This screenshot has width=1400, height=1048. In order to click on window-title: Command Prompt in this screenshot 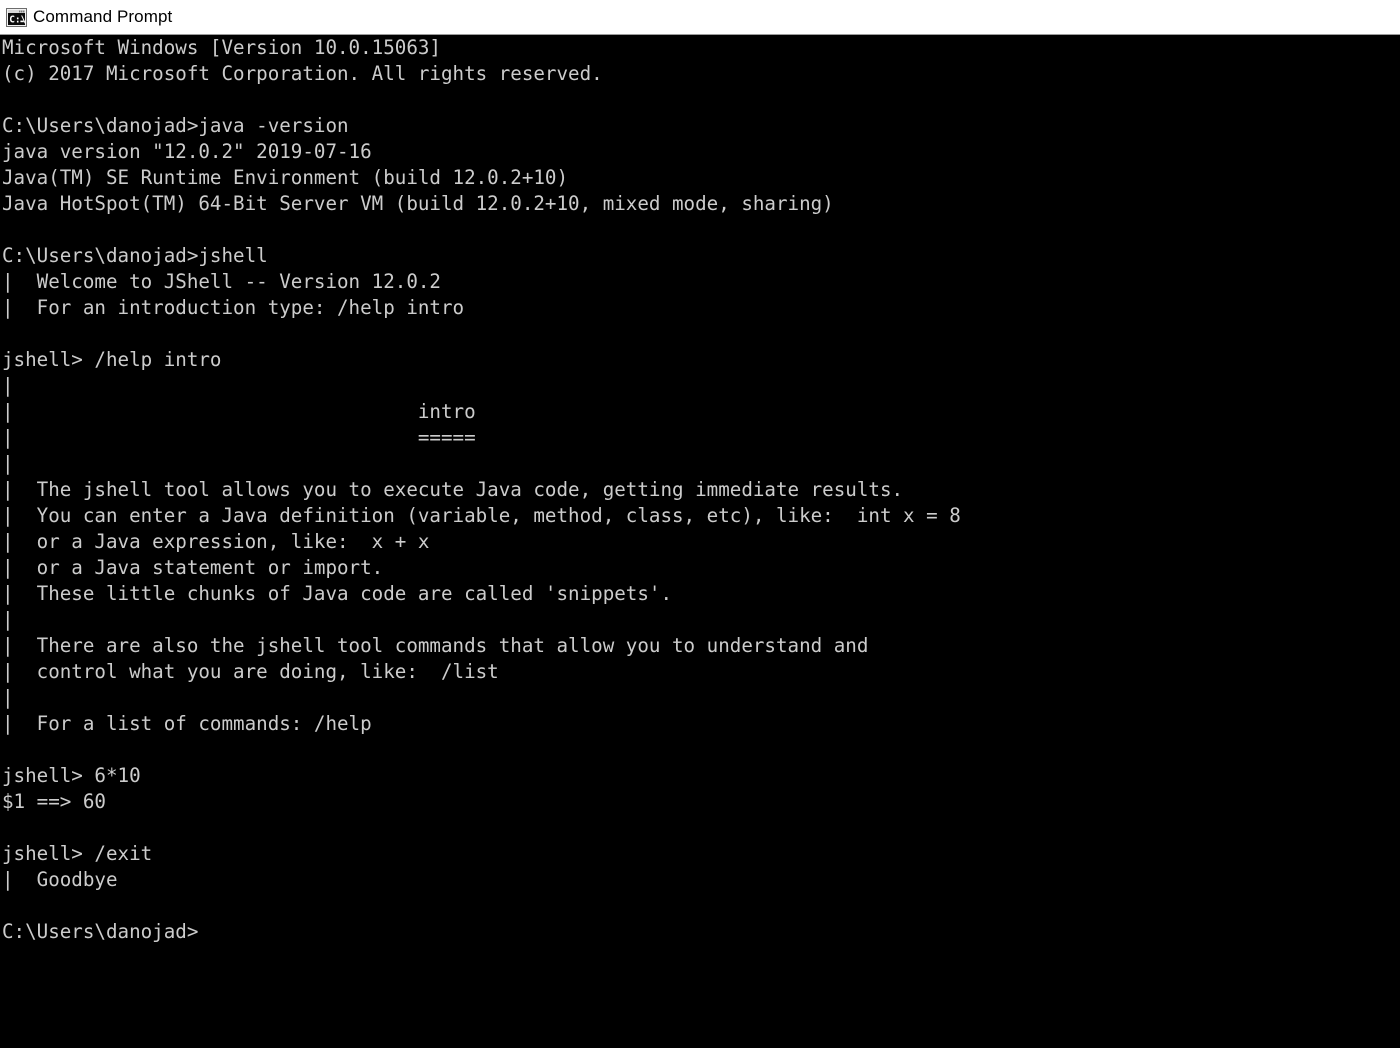, I will do `click(103, 16)`.